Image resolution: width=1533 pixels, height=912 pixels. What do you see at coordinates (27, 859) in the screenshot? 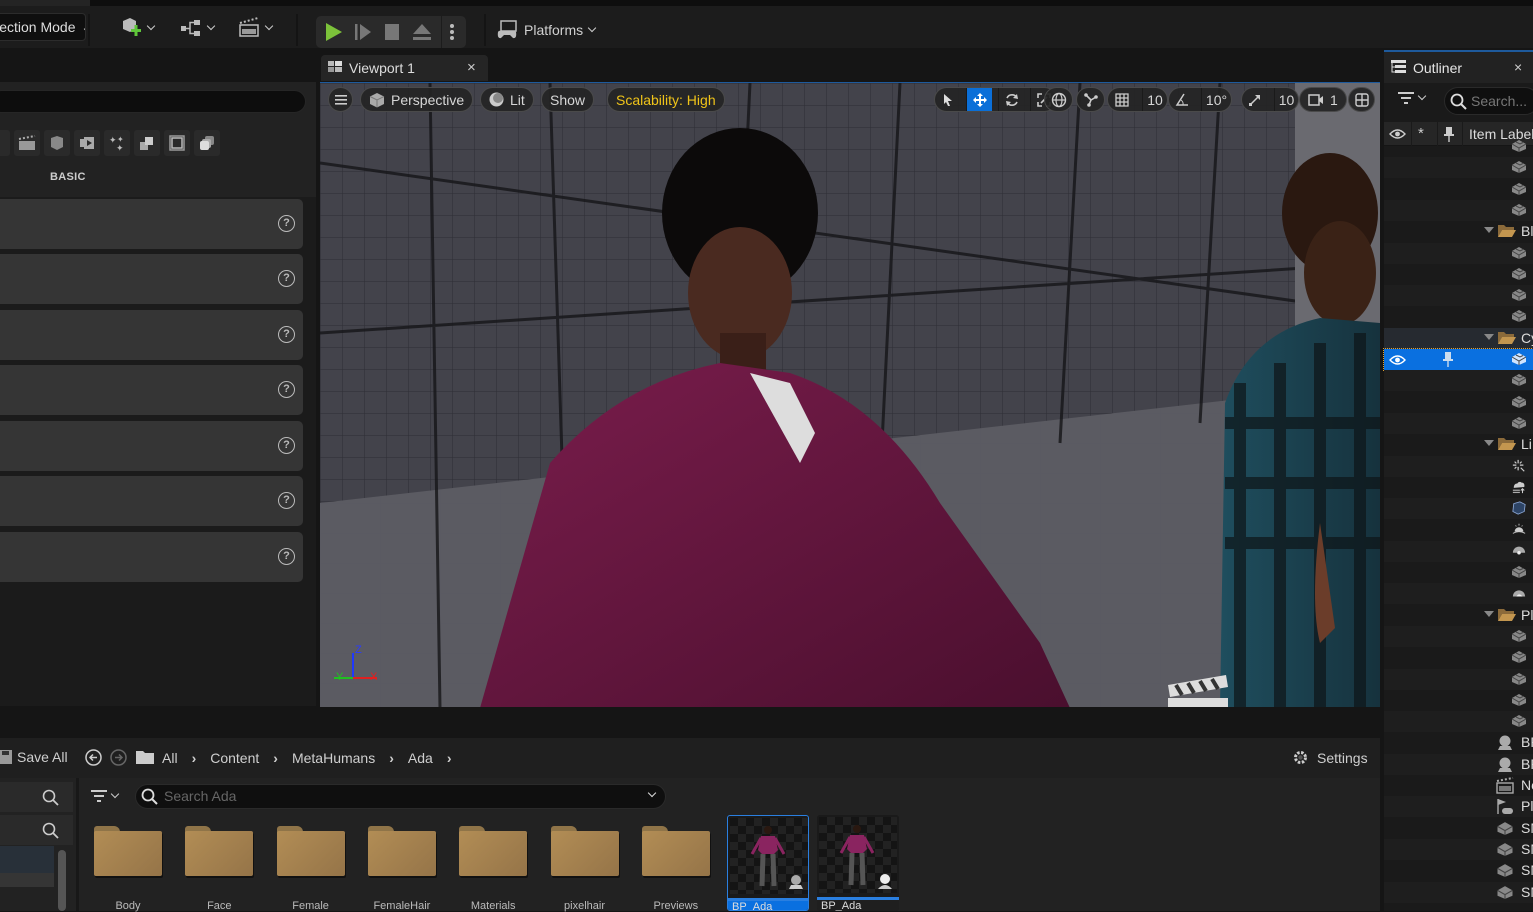
I see `source-tree-item-selected` at bounding box center [27, 859].